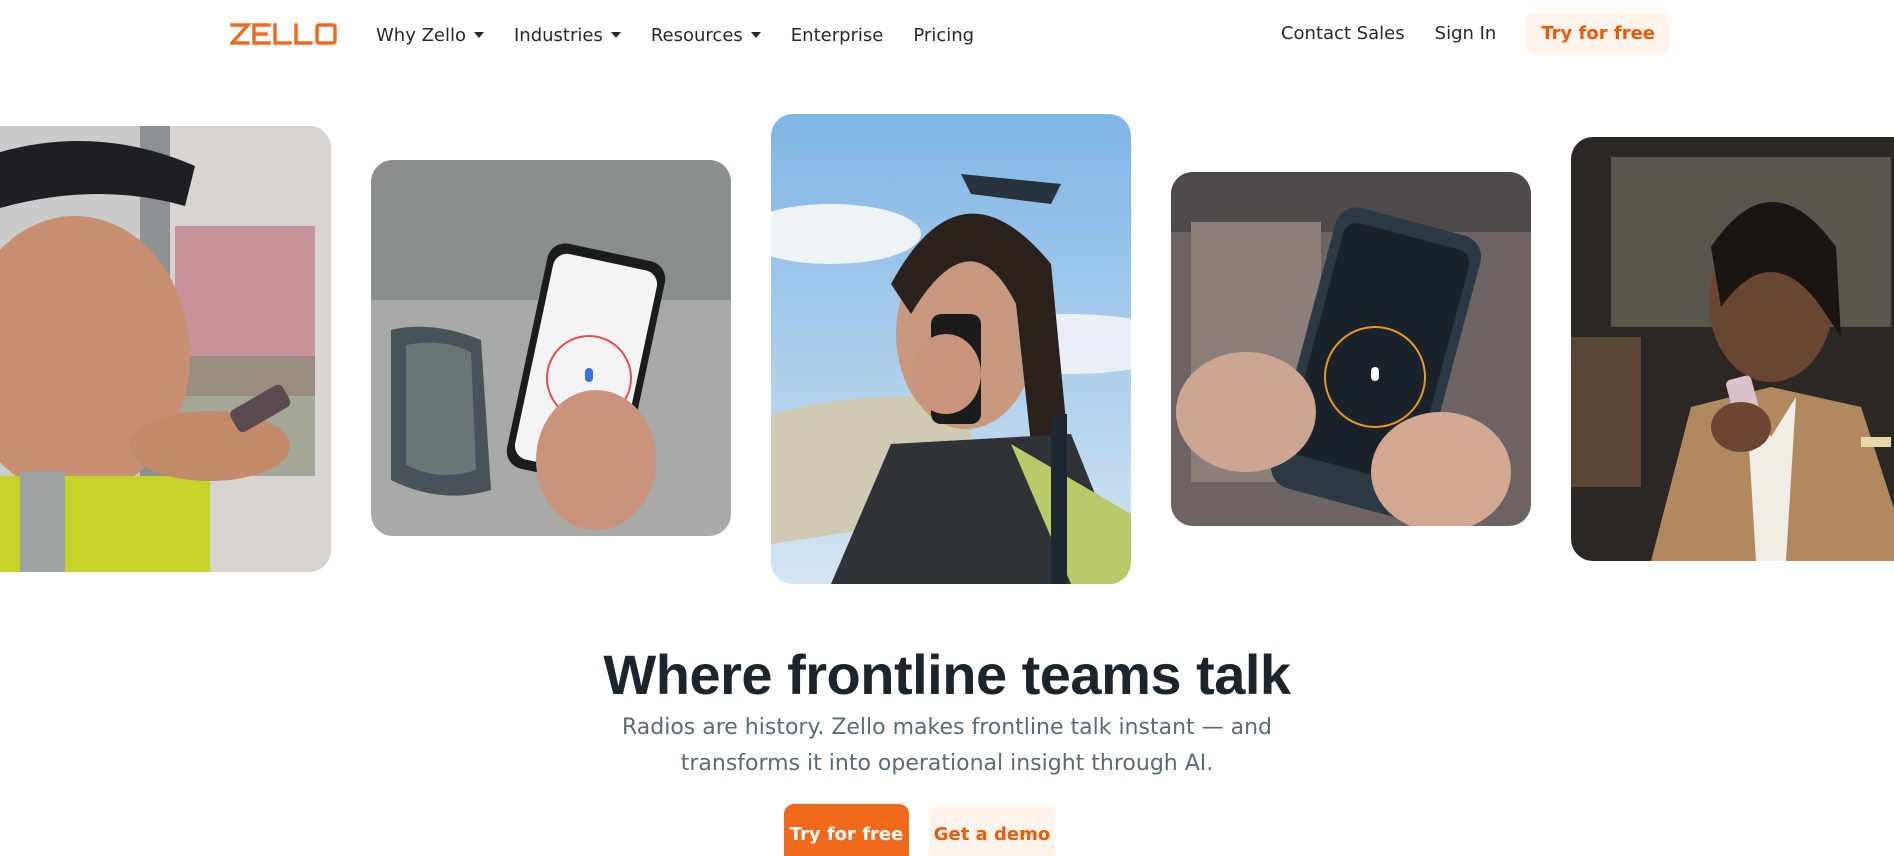 The image size is (1894, 856). I want to click on hero-title: Where frontline teams talk, so click(947, 674).